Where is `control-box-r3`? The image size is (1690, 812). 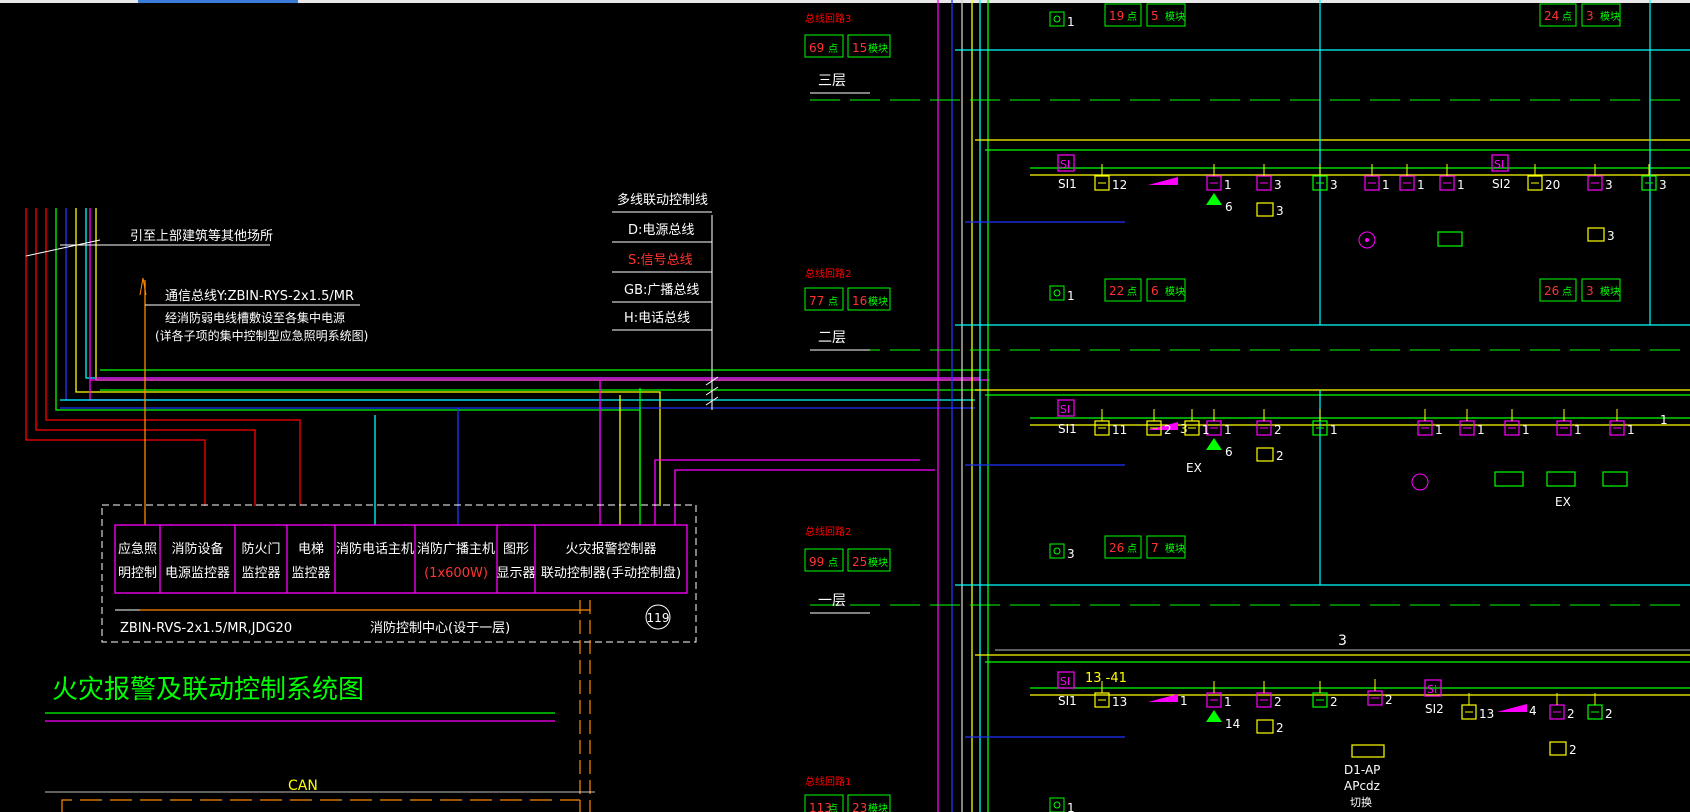
control-box-r3 is located at coordinates (1558, 748).